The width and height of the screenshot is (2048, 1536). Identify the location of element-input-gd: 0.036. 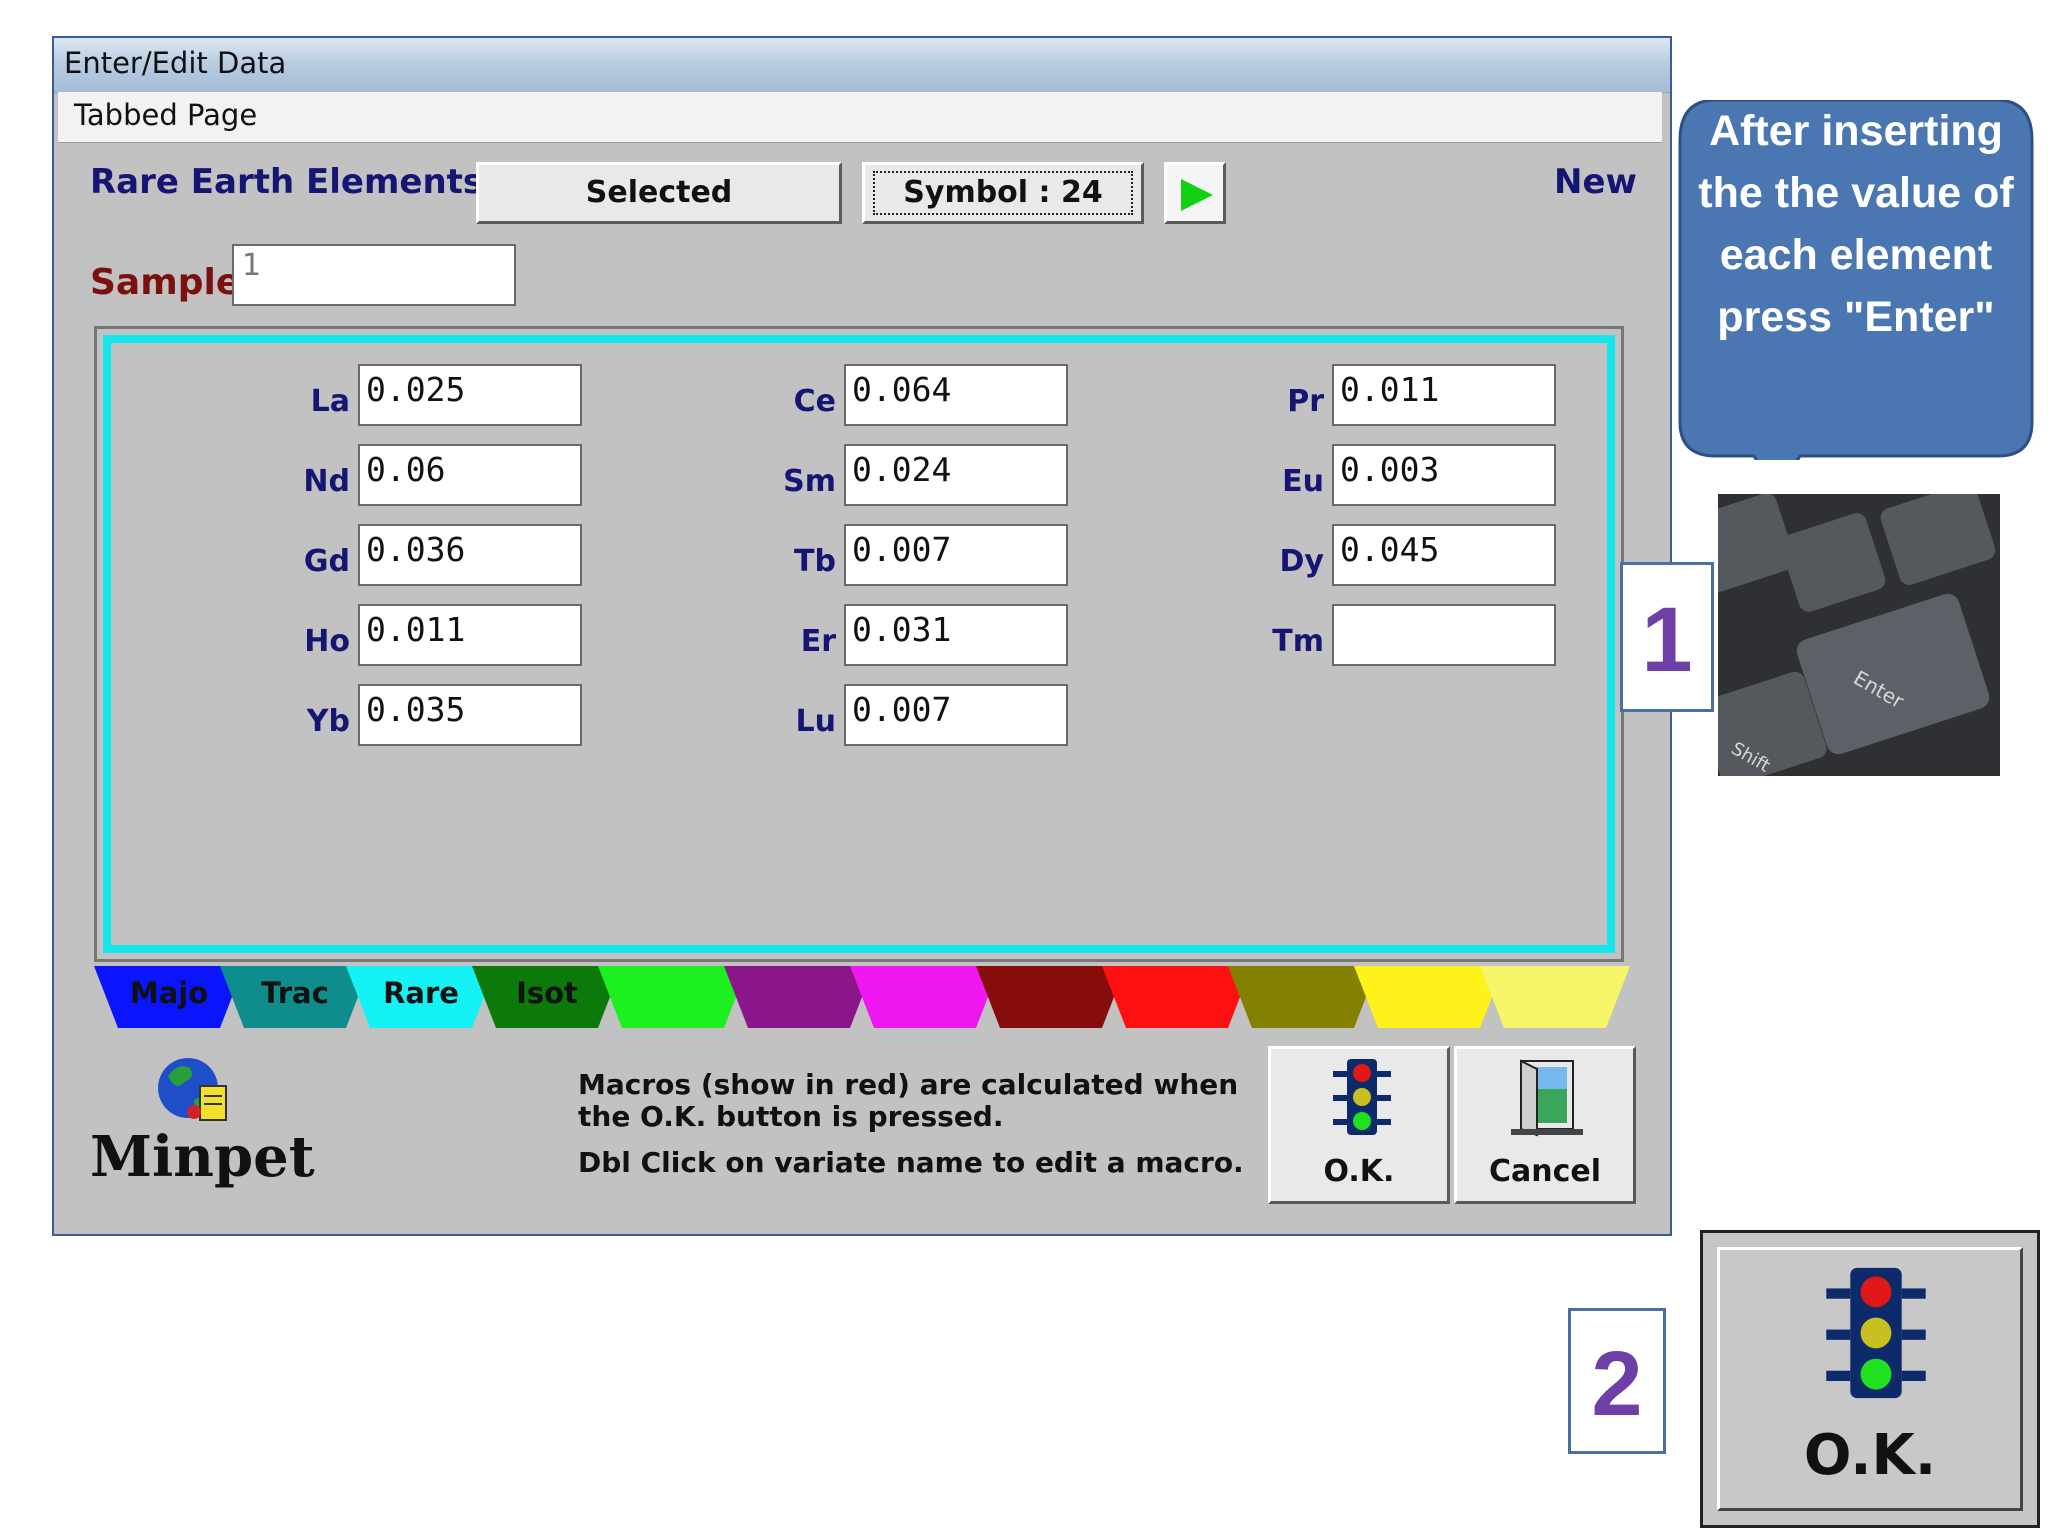
(470, 555).